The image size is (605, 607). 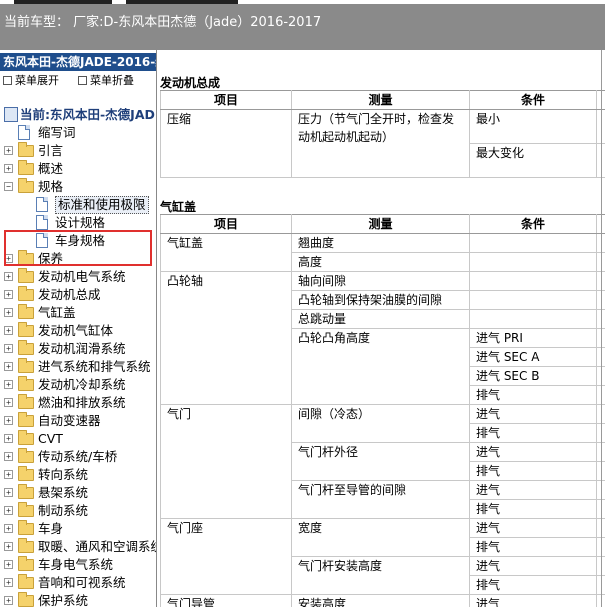 I want to click on tree-item: + 音响和可视系统, so click(x=78, y=583).